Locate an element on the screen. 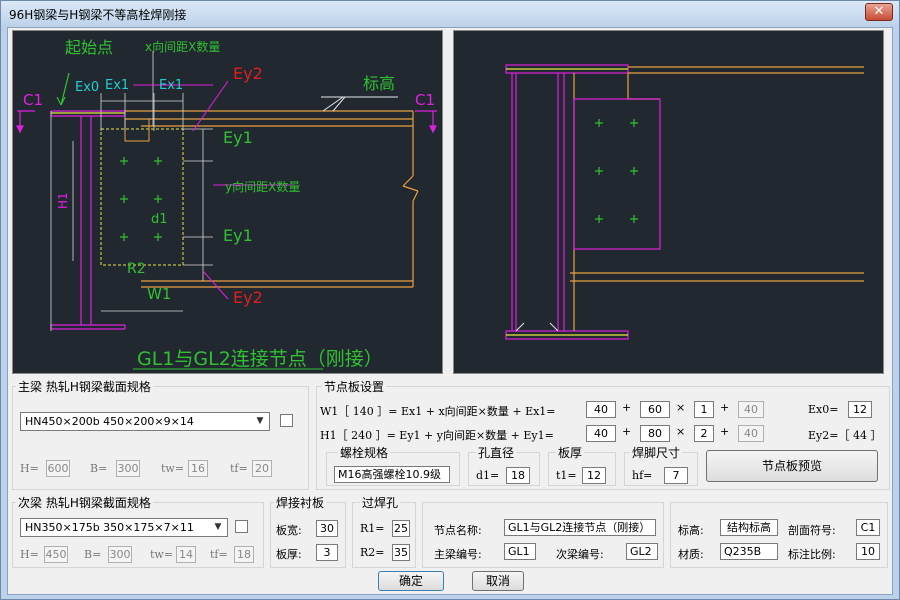 This screenshot has height=600, width=900. ey2-readout: Ey2=［ 44 ］ is located at coordinates (845, 435).